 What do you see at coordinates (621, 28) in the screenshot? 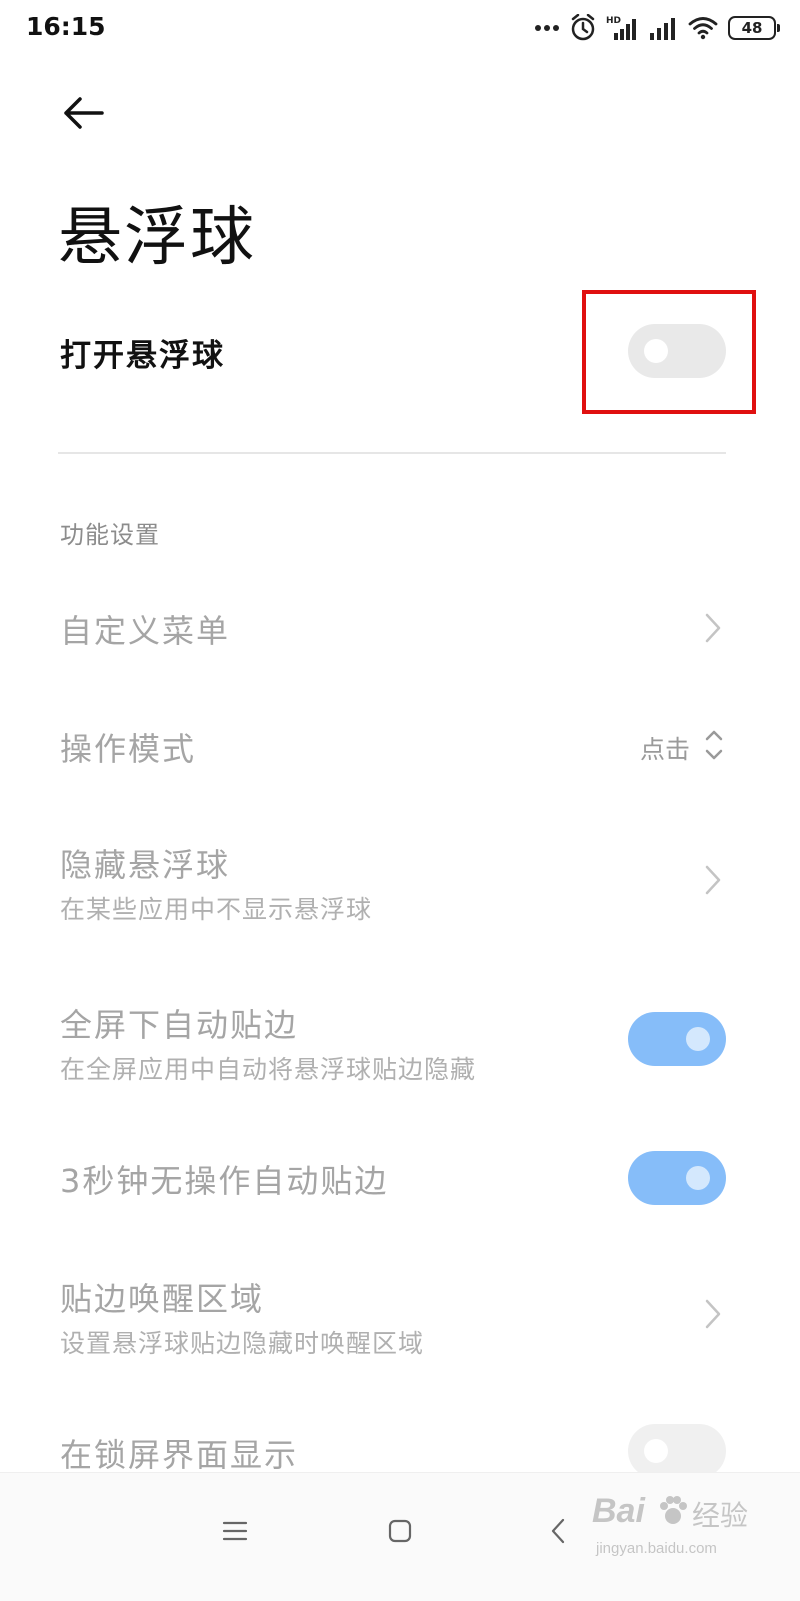
I see `hd-signal-icon: HD` at bounding box center [621, 28].